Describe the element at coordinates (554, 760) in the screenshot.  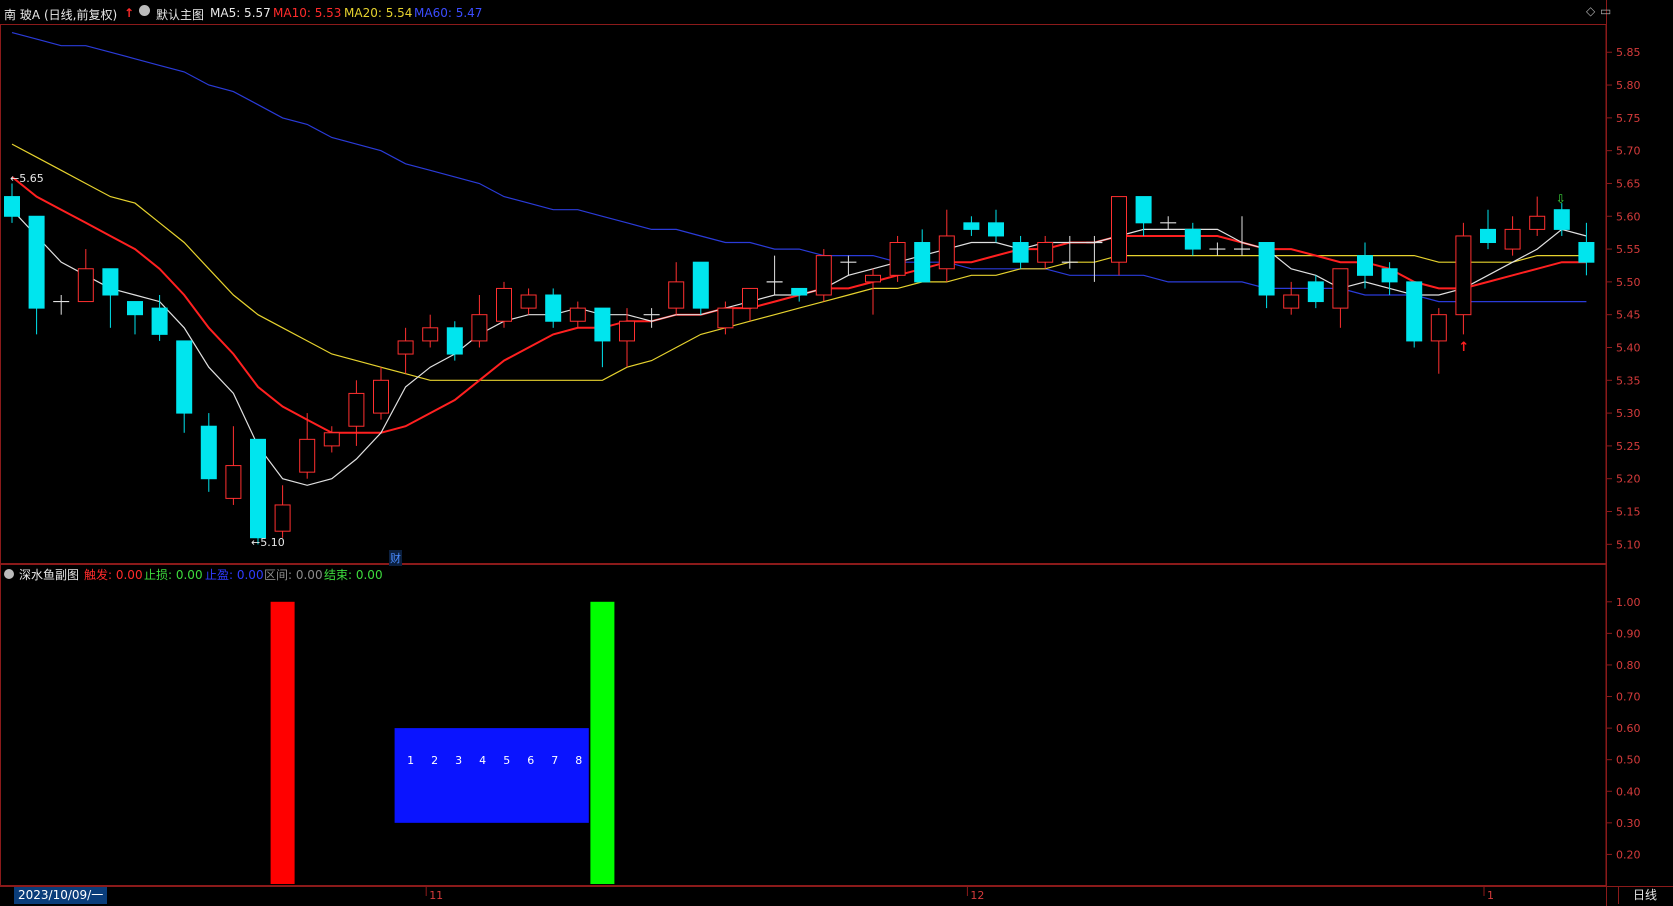
I see `count-label: 7` at that location.